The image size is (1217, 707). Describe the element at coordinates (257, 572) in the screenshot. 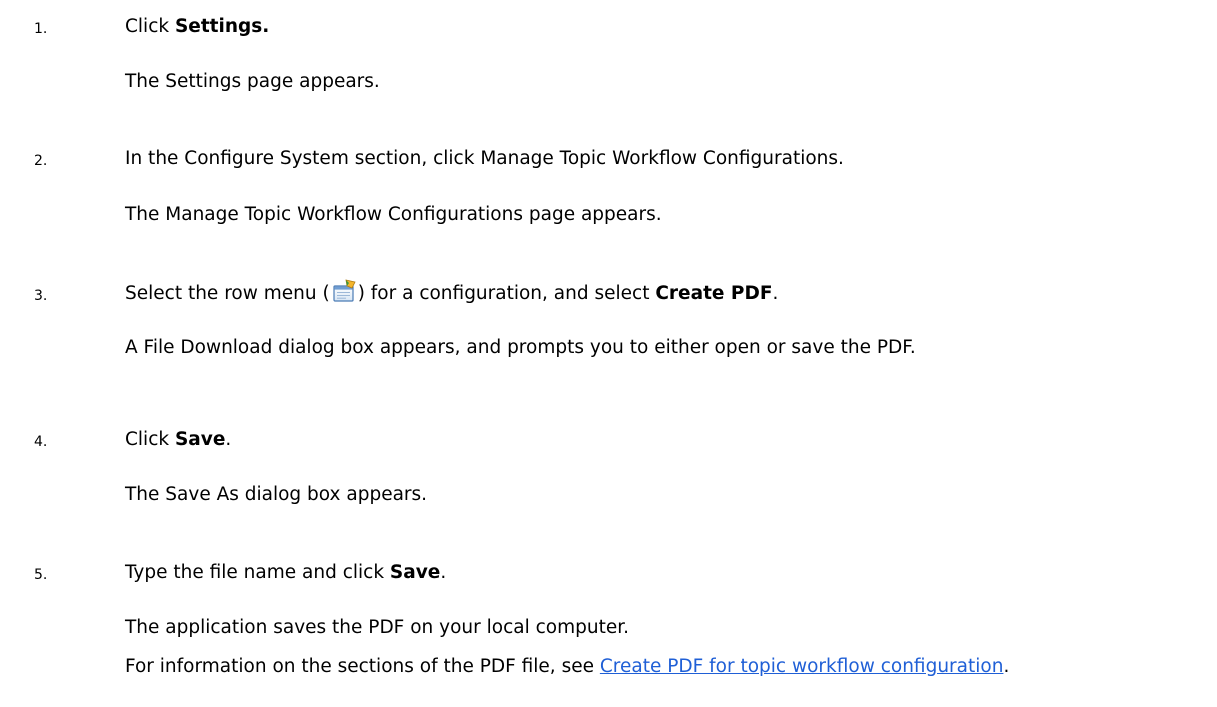

I see `action-text: Type the file name and click` at that location.